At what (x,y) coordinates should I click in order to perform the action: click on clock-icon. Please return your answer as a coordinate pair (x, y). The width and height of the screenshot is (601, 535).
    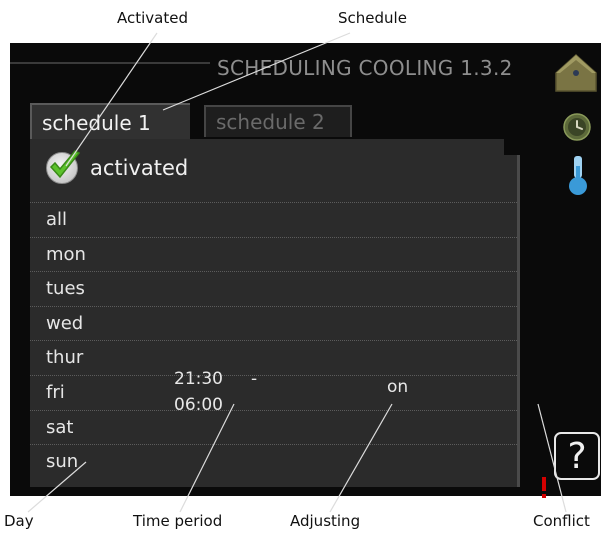
    Looking at the image, I should click on (577, 127).